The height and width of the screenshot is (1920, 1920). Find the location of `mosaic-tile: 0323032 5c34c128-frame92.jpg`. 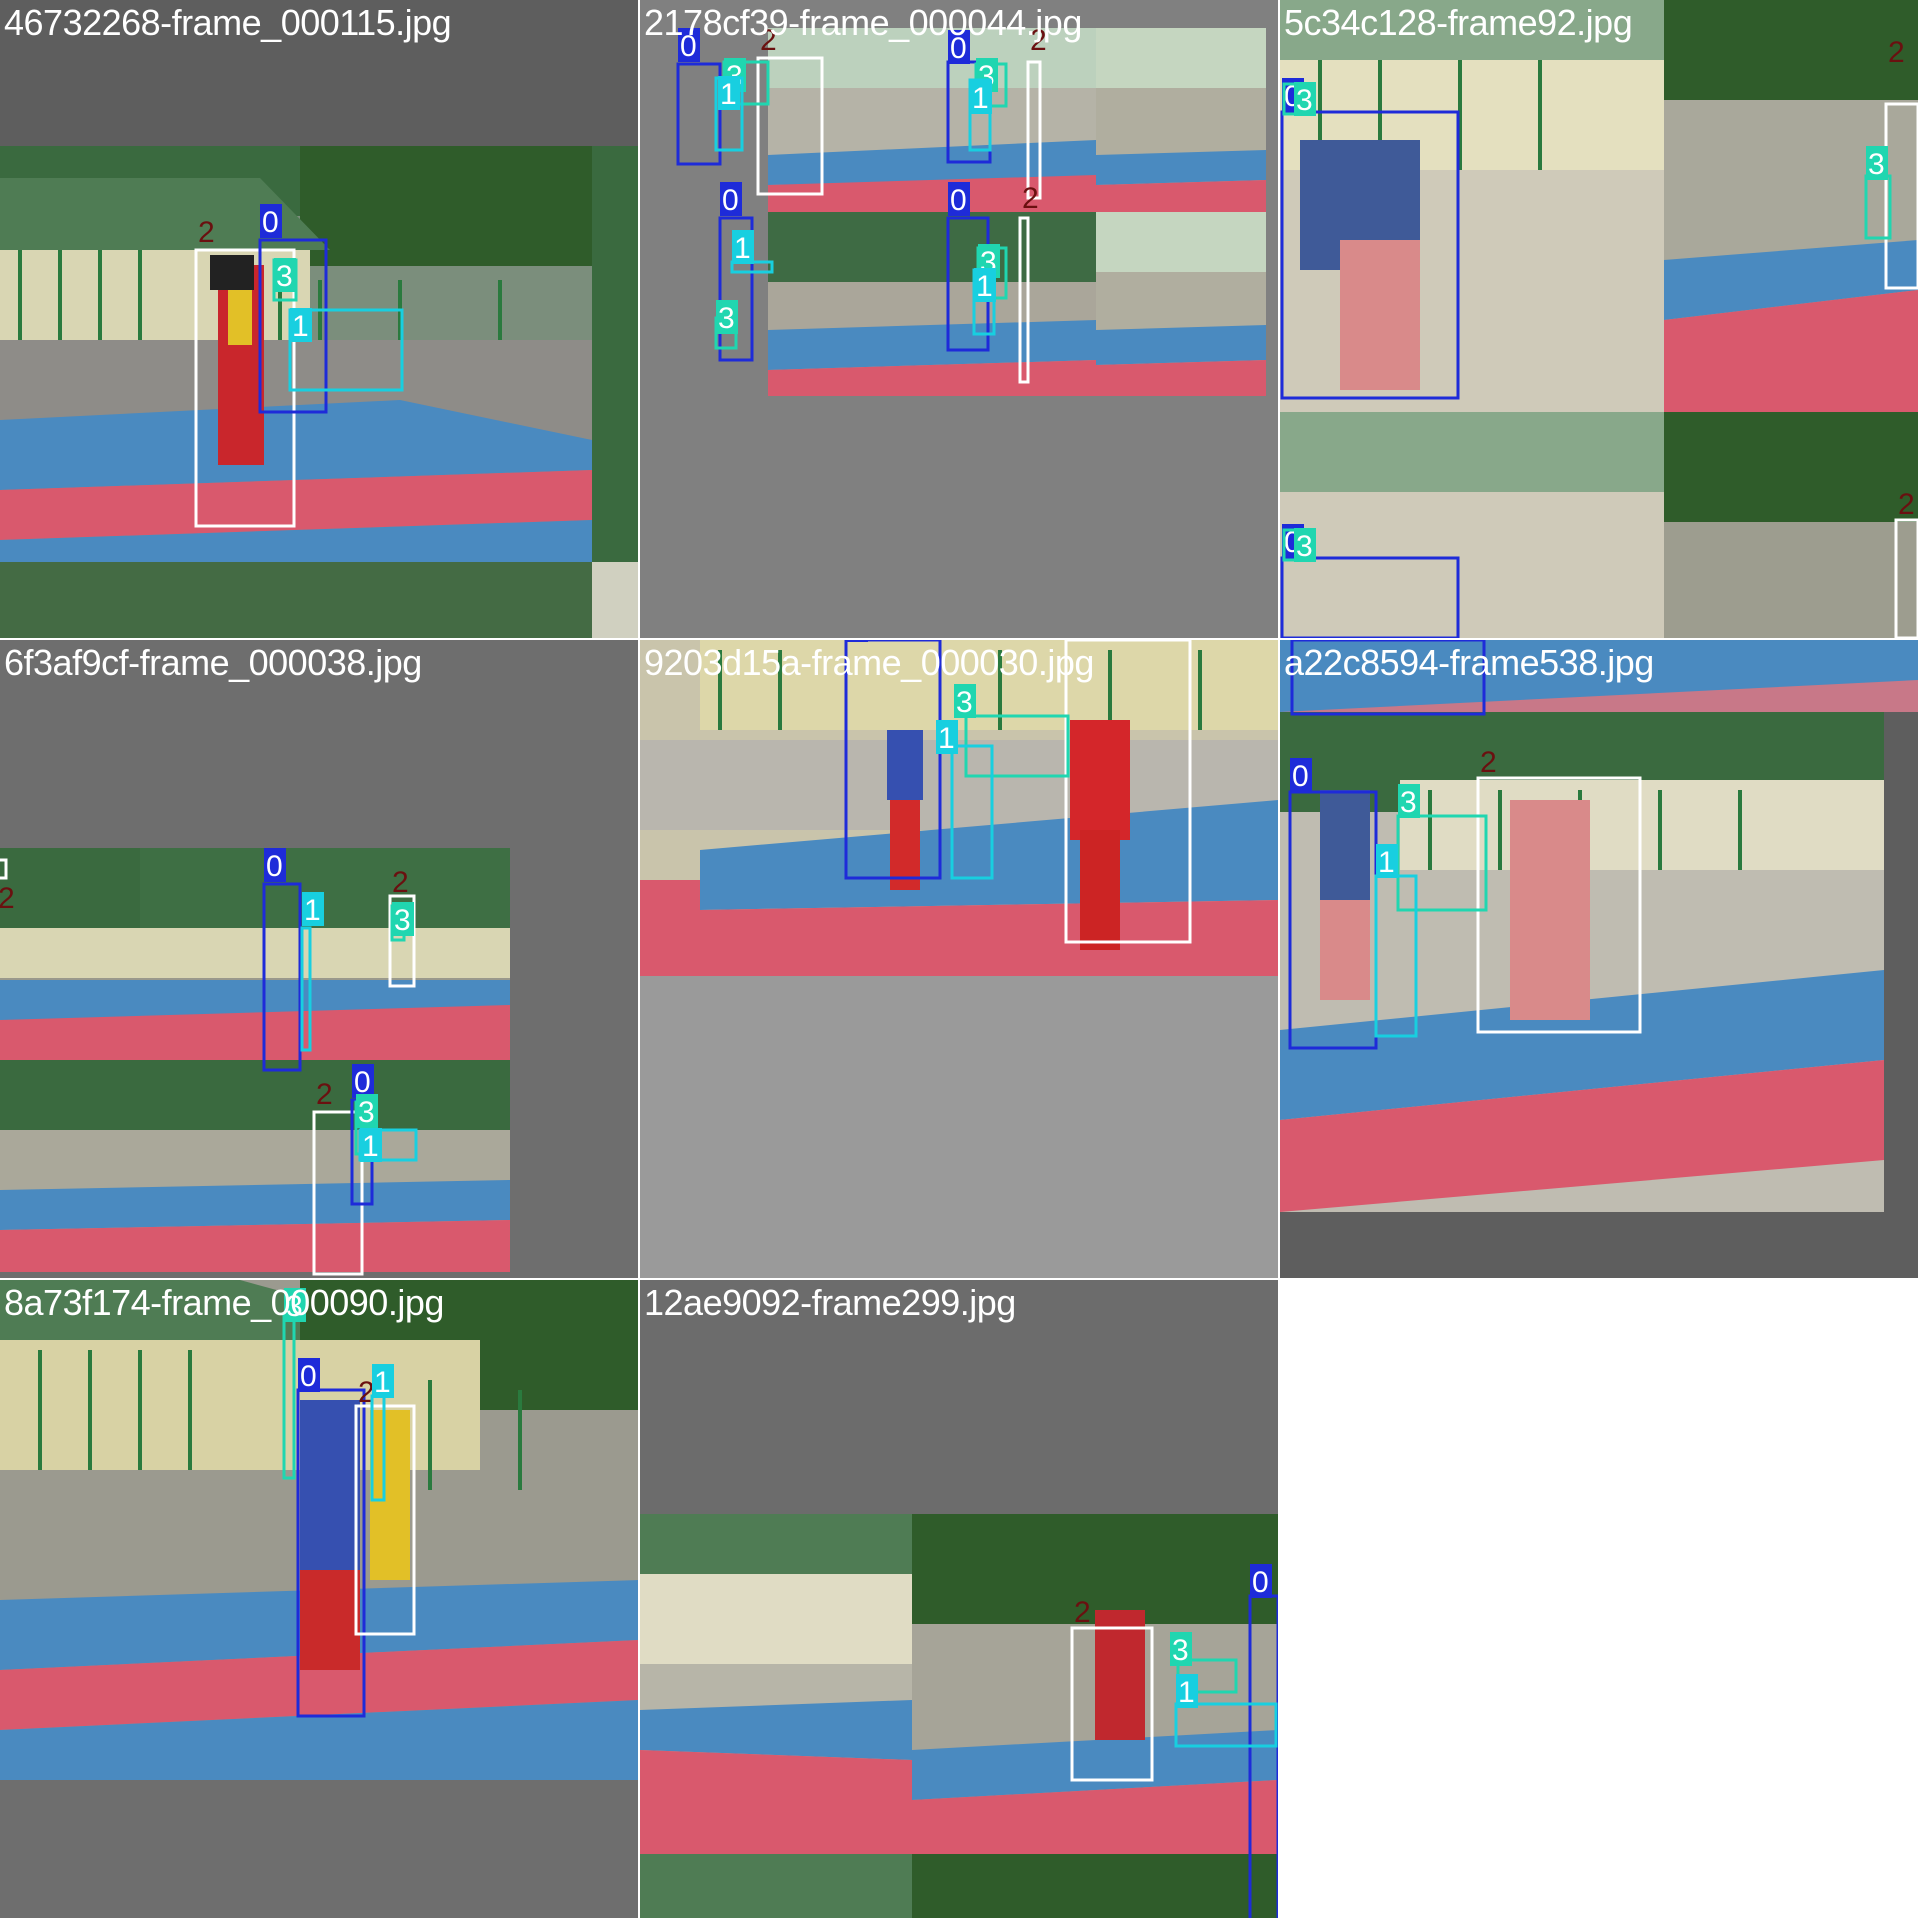

mosaic-tile: 0323032 5c34c128-frame92.jpg is located at coordinates (1599, 319).